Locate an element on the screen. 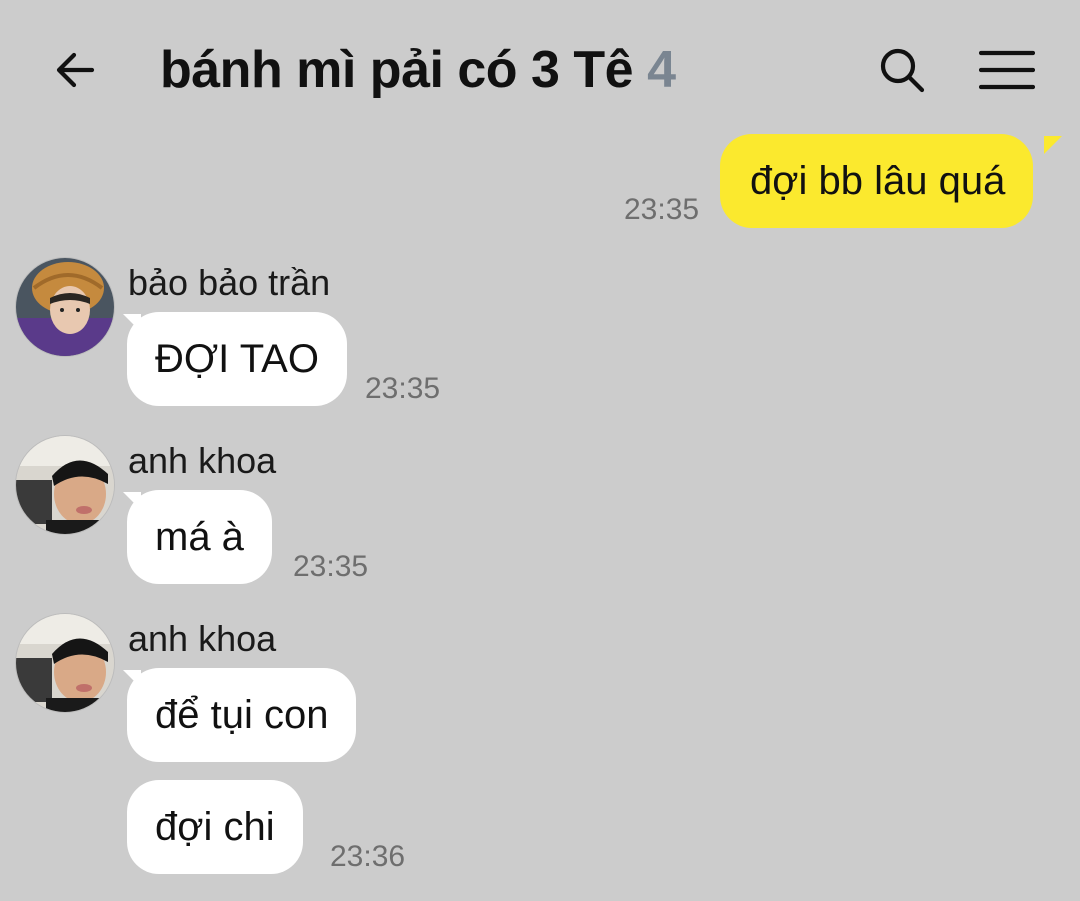  hamburger-menu-icon is located at coordinates (1007, 70).